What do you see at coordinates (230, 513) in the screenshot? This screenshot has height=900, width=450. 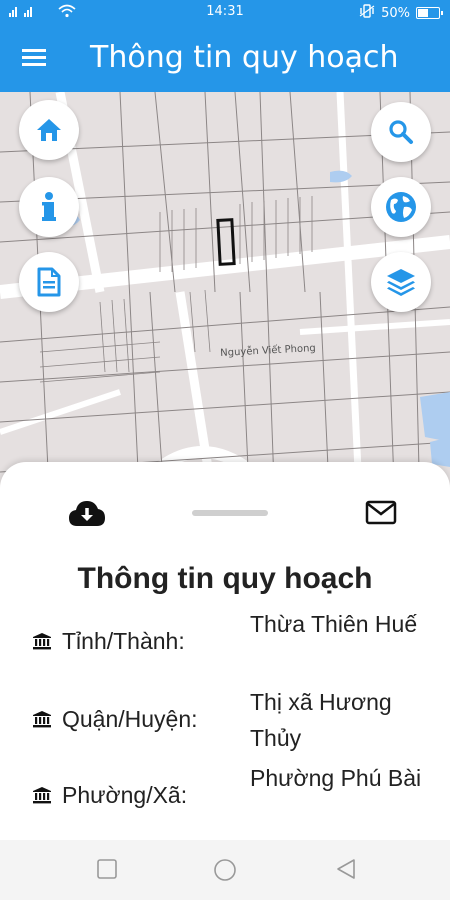 I see `sheet-drag-handle` at bounding box center [230, 513].